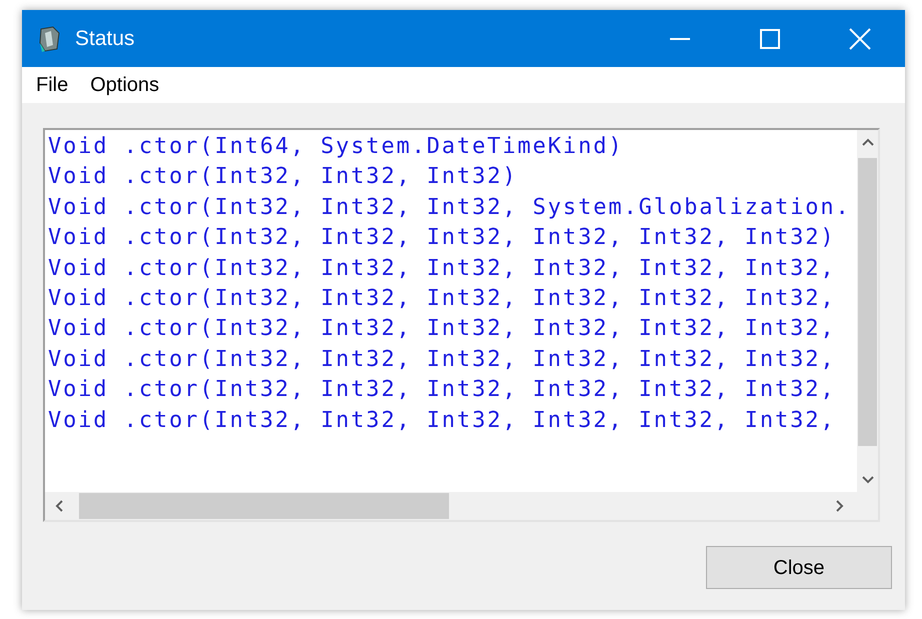  I want to click on menu-item: Options, so click(125, 85).